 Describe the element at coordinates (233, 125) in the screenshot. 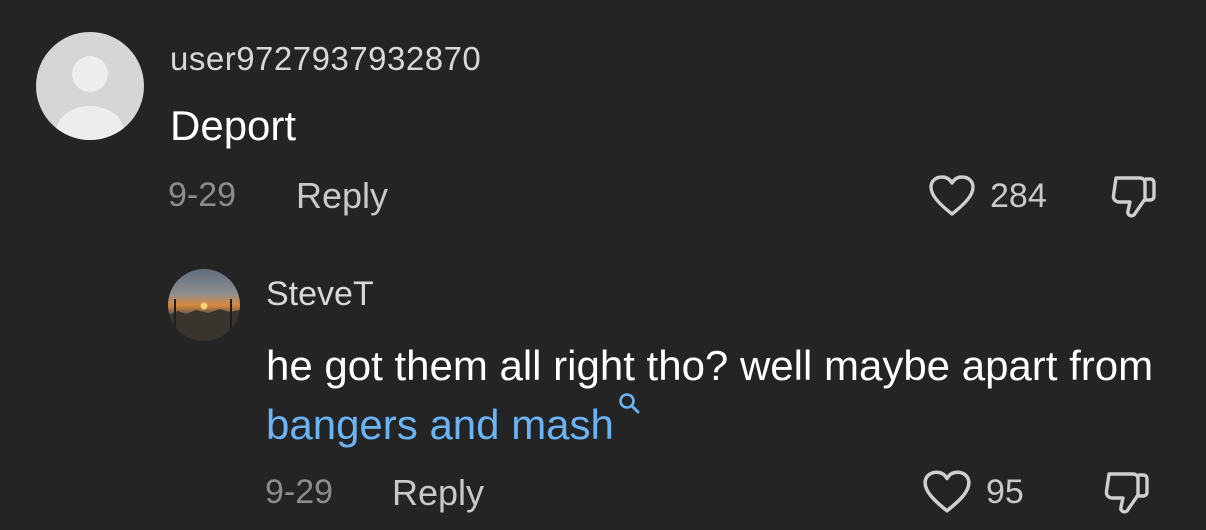

I see `comment-text: Deport` at that location.